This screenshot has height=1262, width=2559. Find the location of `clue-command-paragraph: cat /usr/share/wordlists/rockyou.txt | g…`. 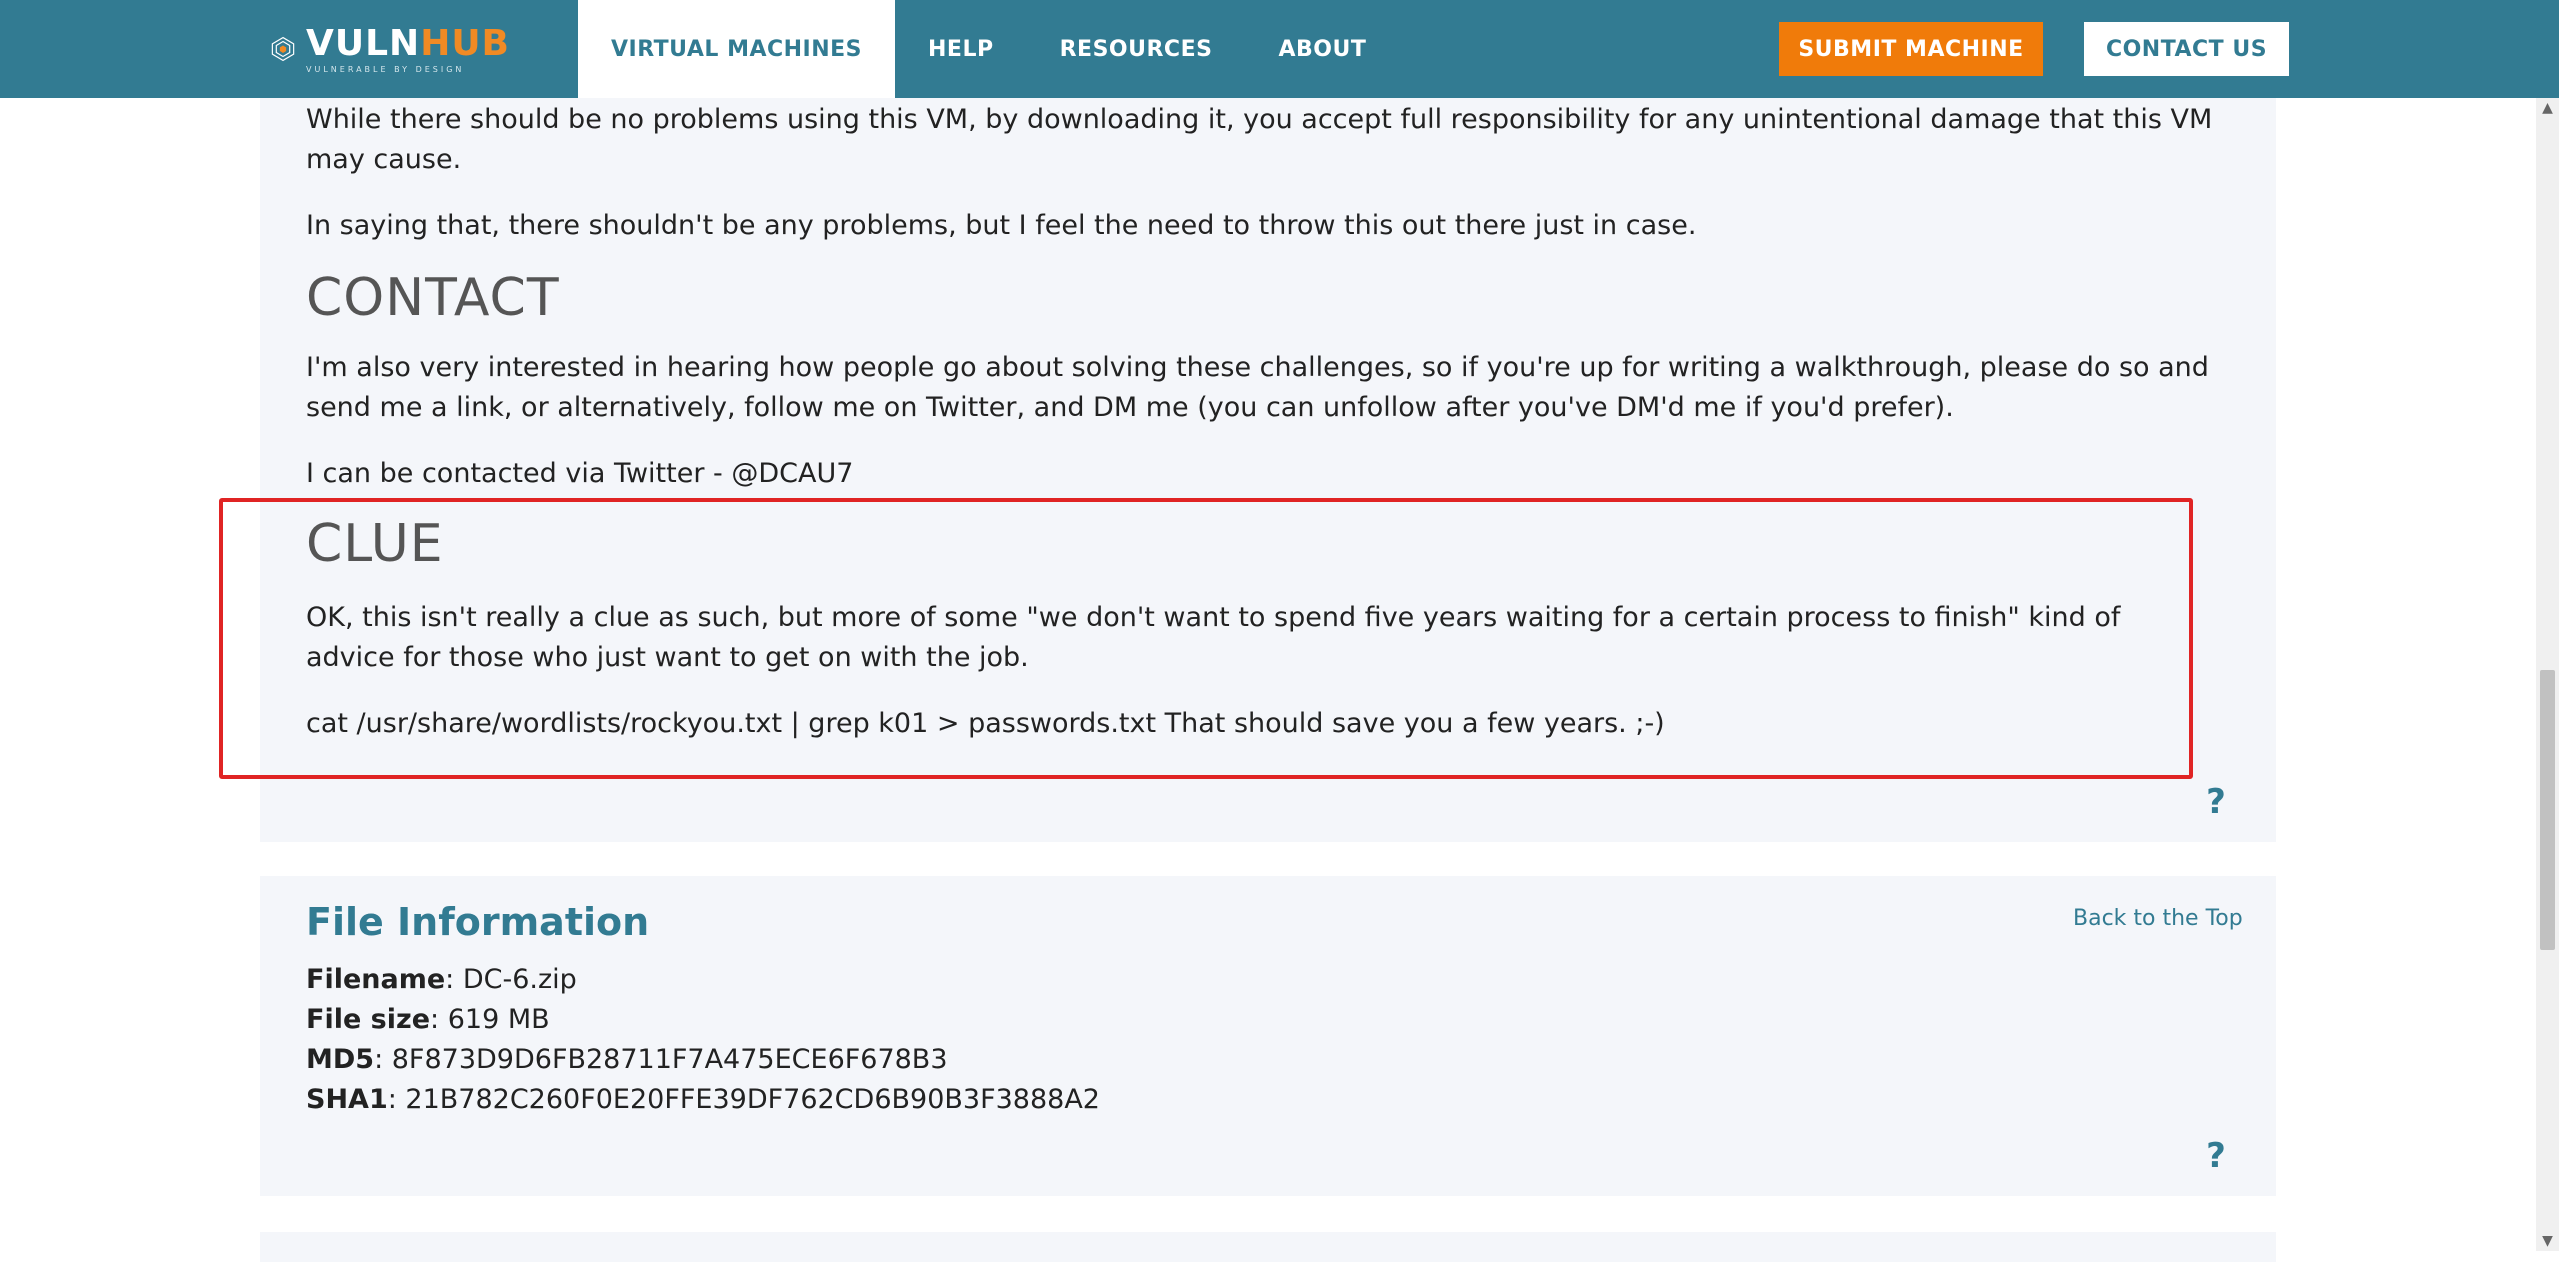

clue-command-paragraph: cat /usr/share/wordlists/rockyou.txt | g… is located at coordinates (985, 723).